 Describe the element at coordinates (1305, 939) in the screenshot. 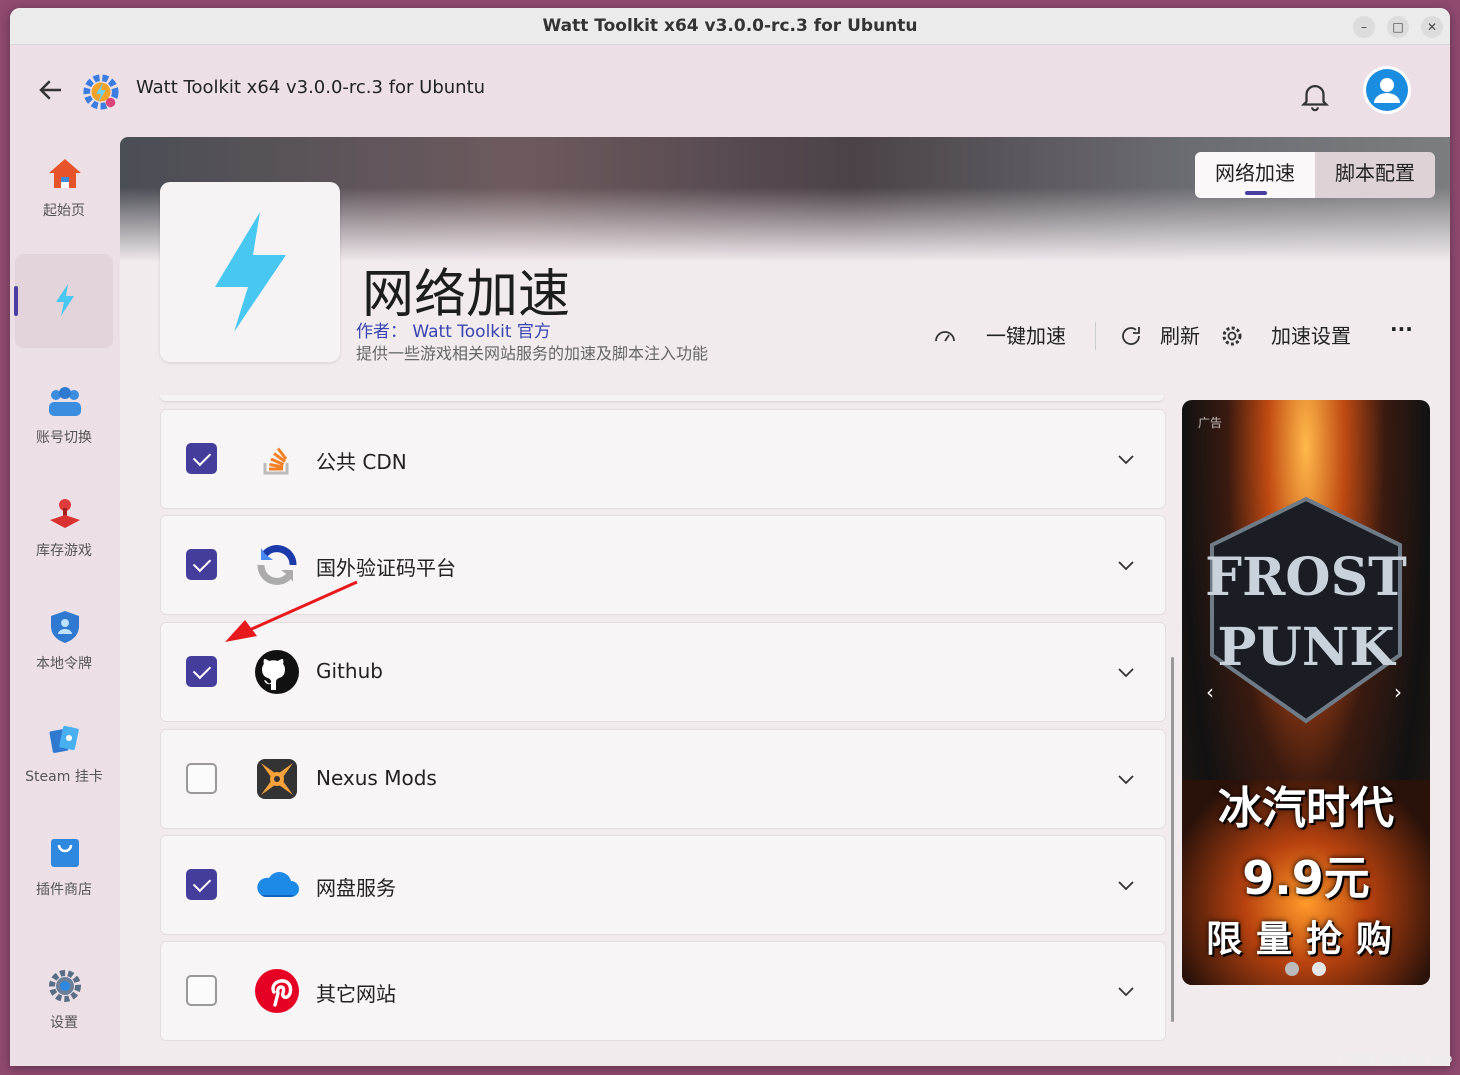

I see `ad-promo: 限量抢购` at that location.